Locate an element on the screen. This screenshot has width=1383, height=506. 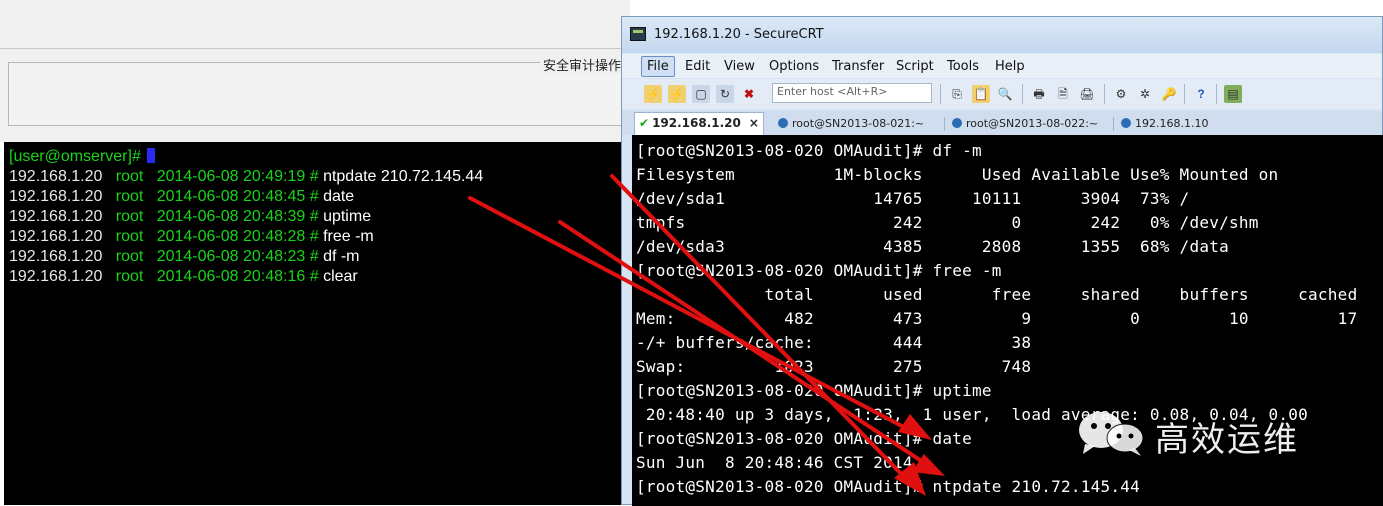
quick-connect-icon: ⚡ is located at coordinates (677, 94).